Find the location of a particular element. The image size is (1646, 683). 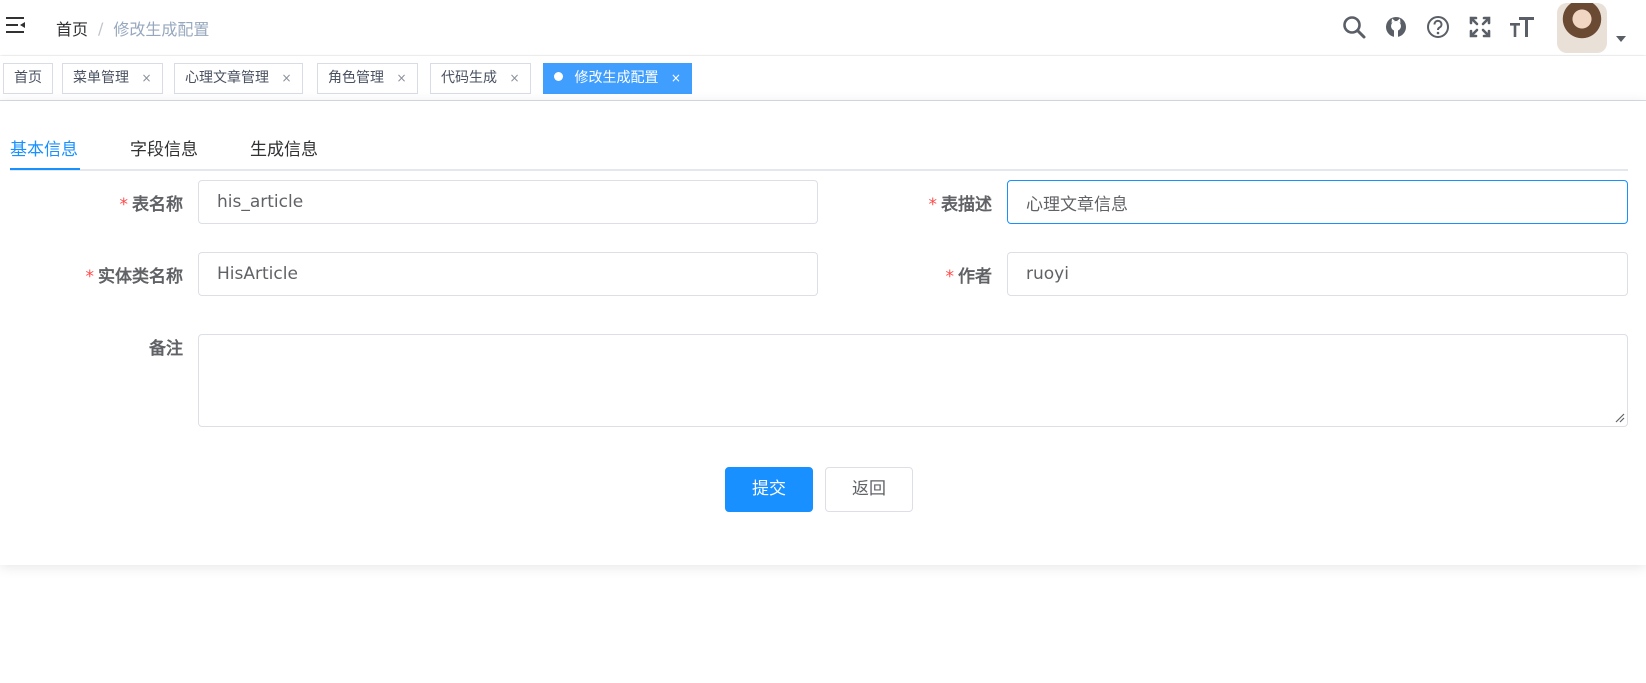

table-name-input is located at coordinates (508, 202).